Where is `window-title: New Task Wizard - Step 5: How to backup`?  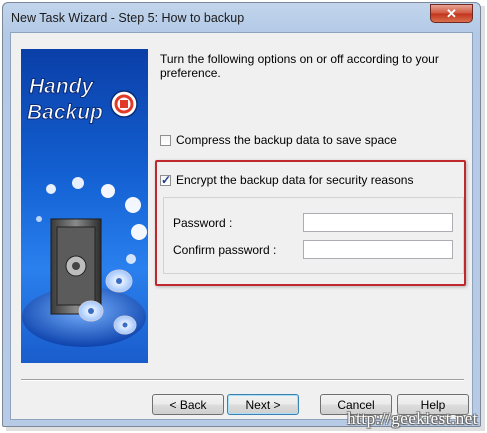 window-title: New Task Wizard - Step 5: How to backup is located at coordinates (128, 18).